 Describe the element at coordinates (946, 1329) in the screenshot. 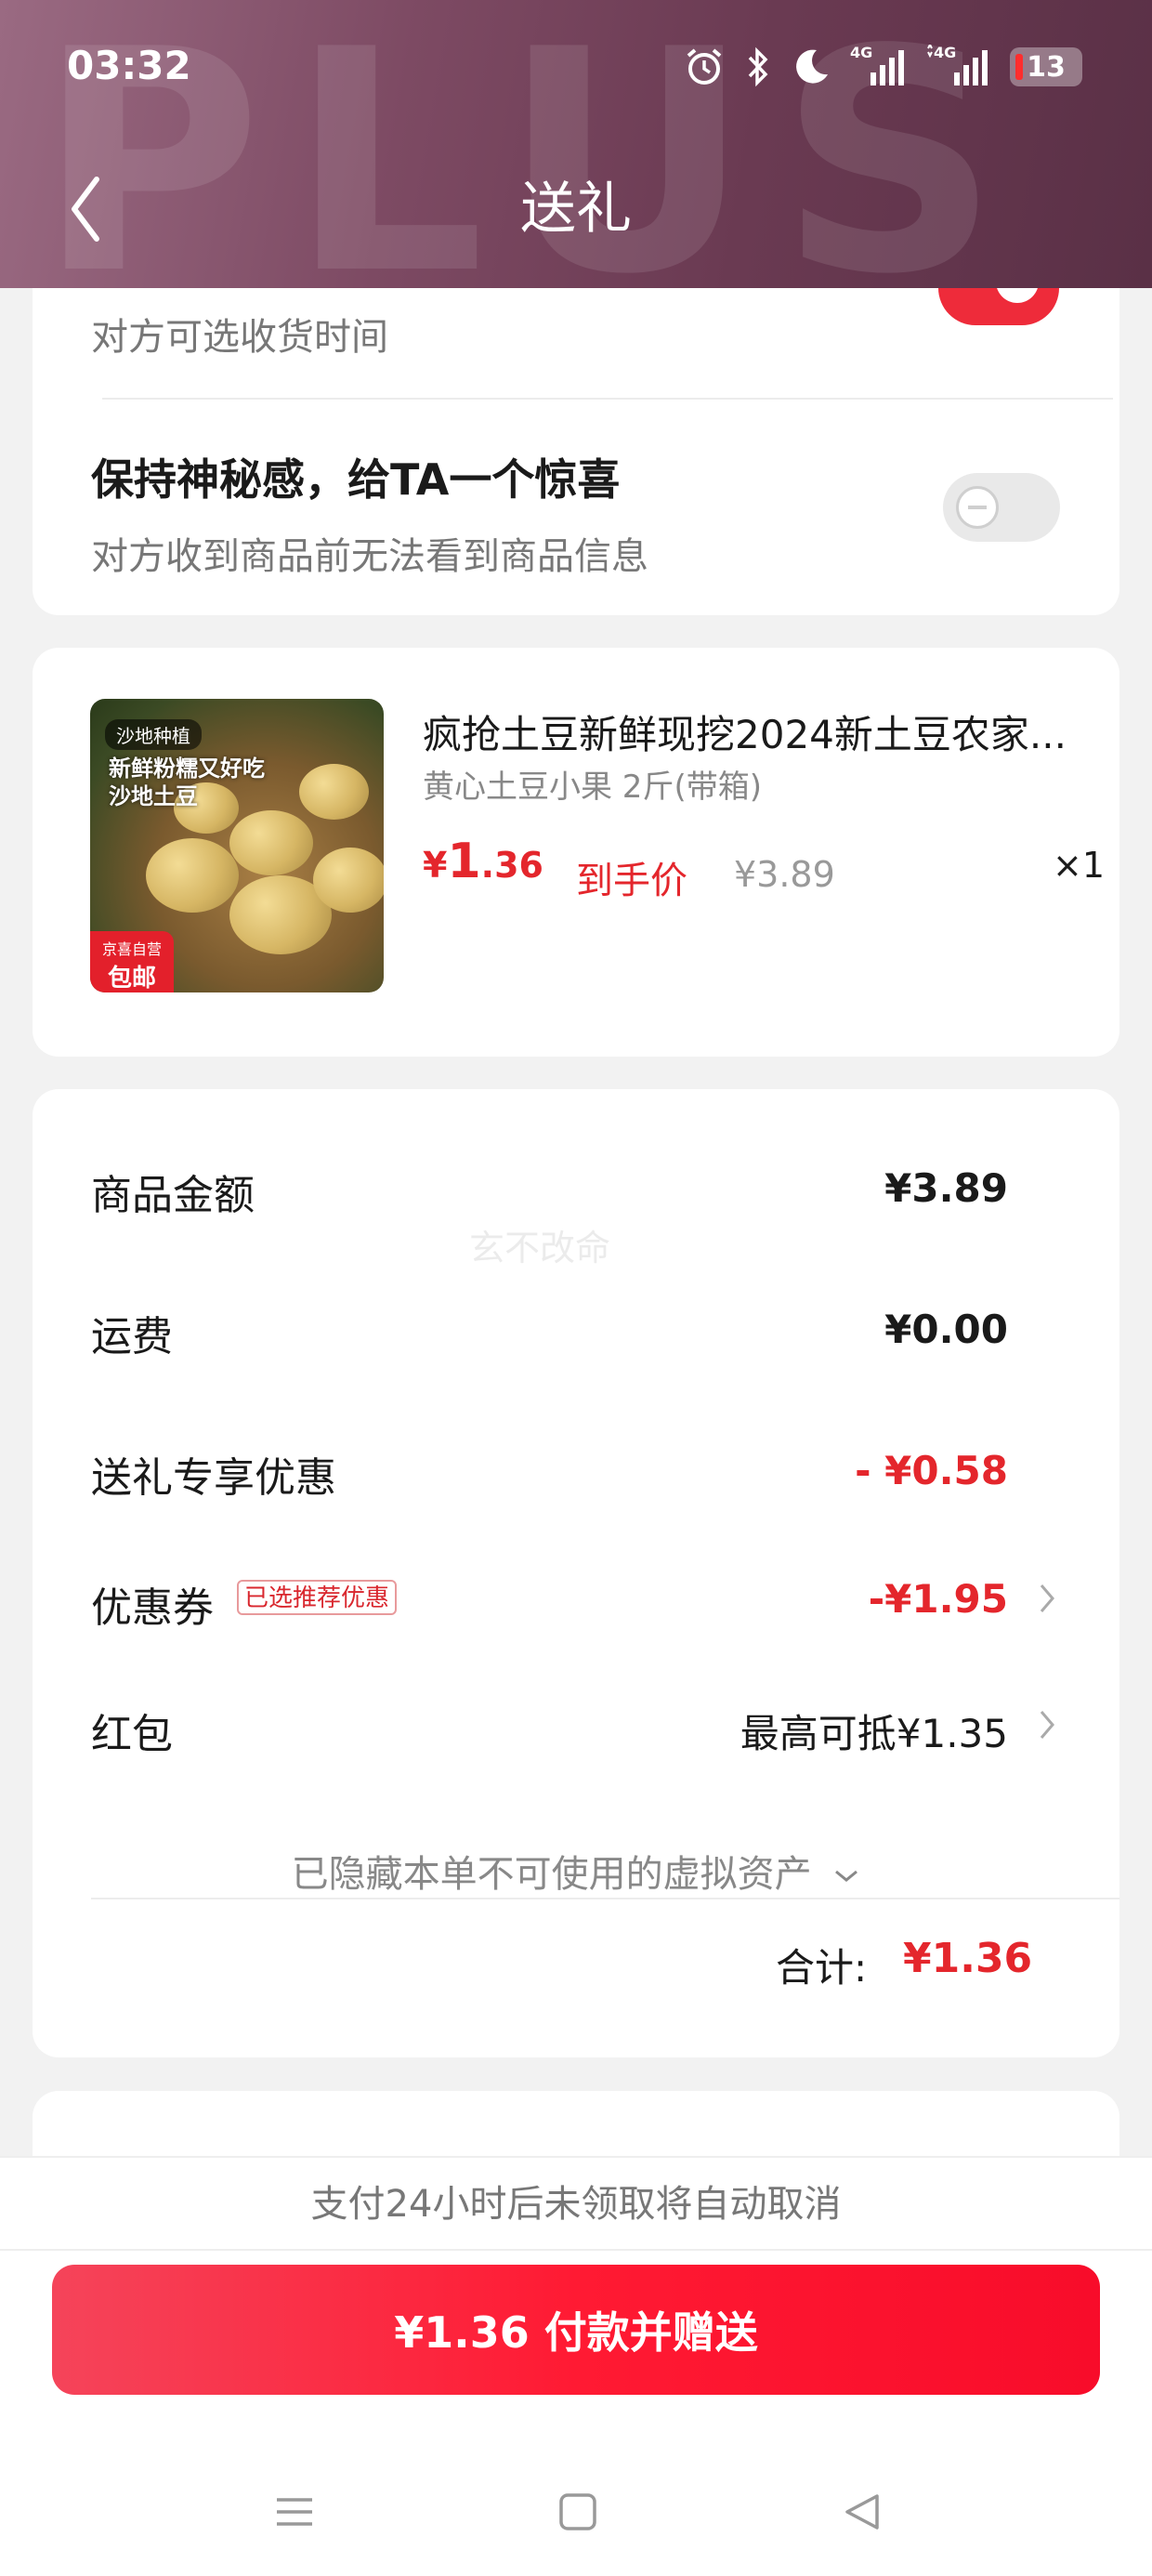

I see `shipping-value: ¥0.00` at that location.